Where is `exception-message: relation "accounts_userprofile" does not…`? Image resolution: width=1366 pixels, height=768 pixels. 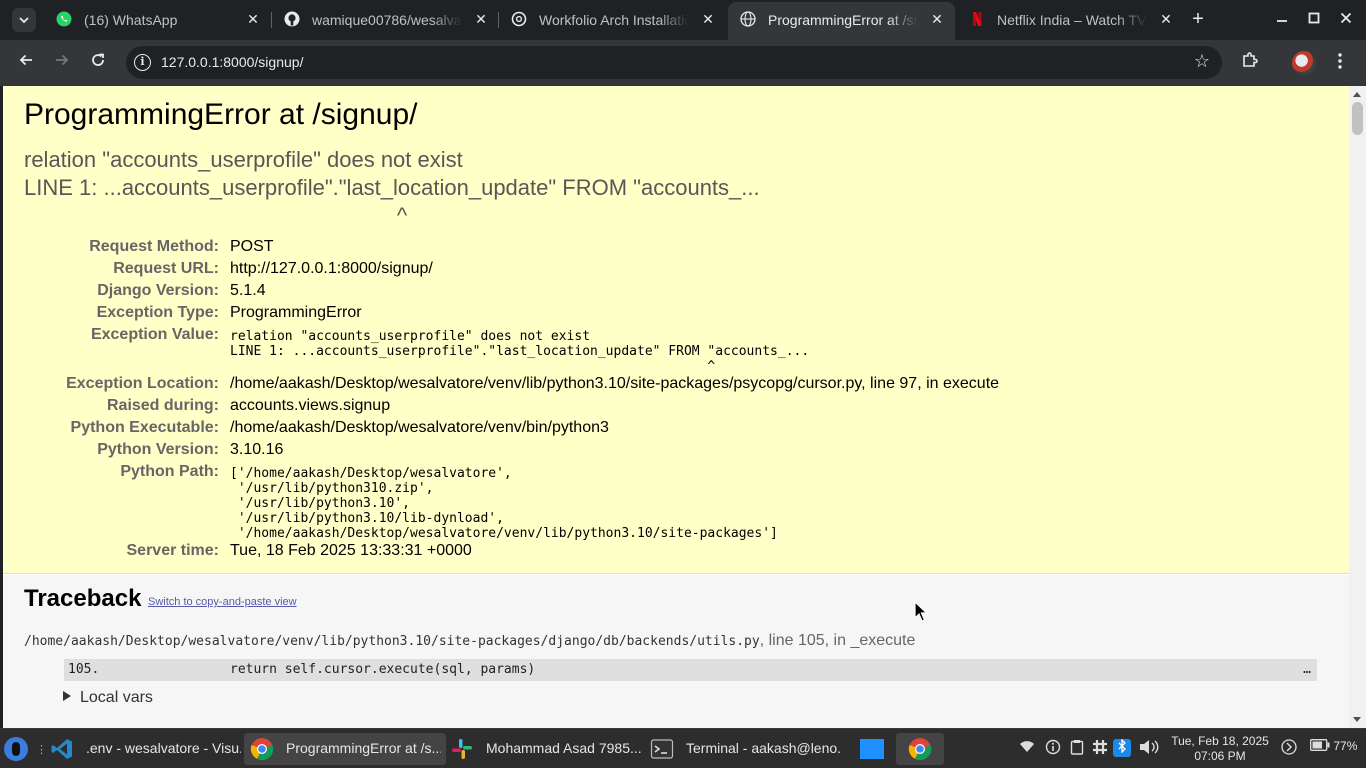
exception-message: relation "accounts_userprofile" does not… is located at coordinates (392, 187).